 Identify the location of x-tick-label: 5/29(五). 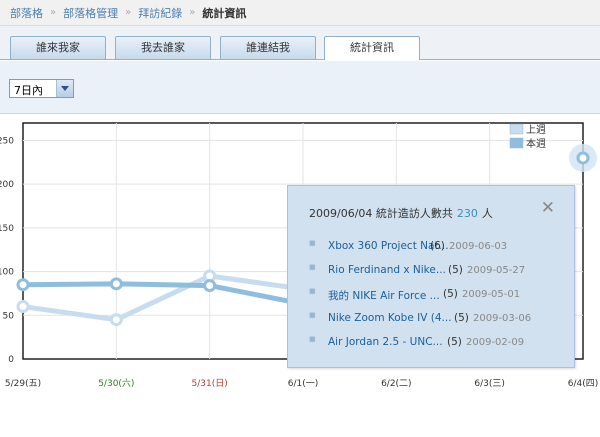
(23, 384).